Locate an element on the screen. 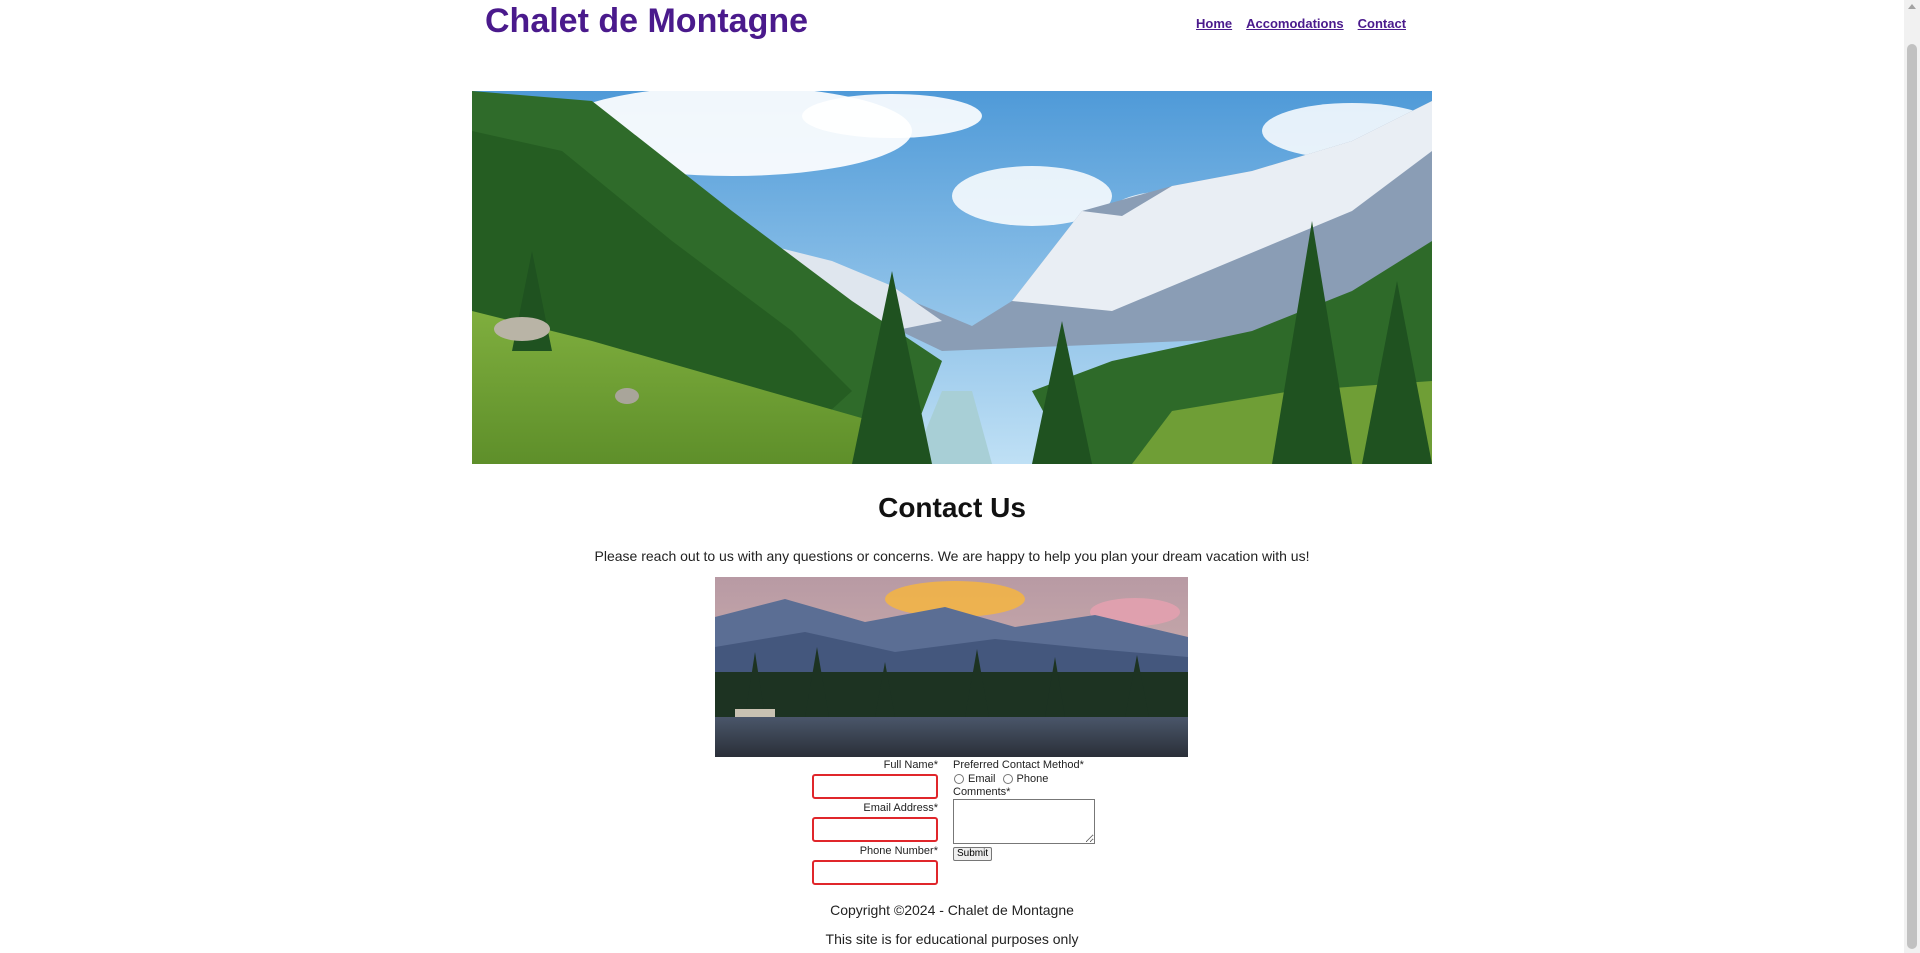 This screenshot has width=1920, height=953. comments-textarea is located at coordinates (1024, 821).